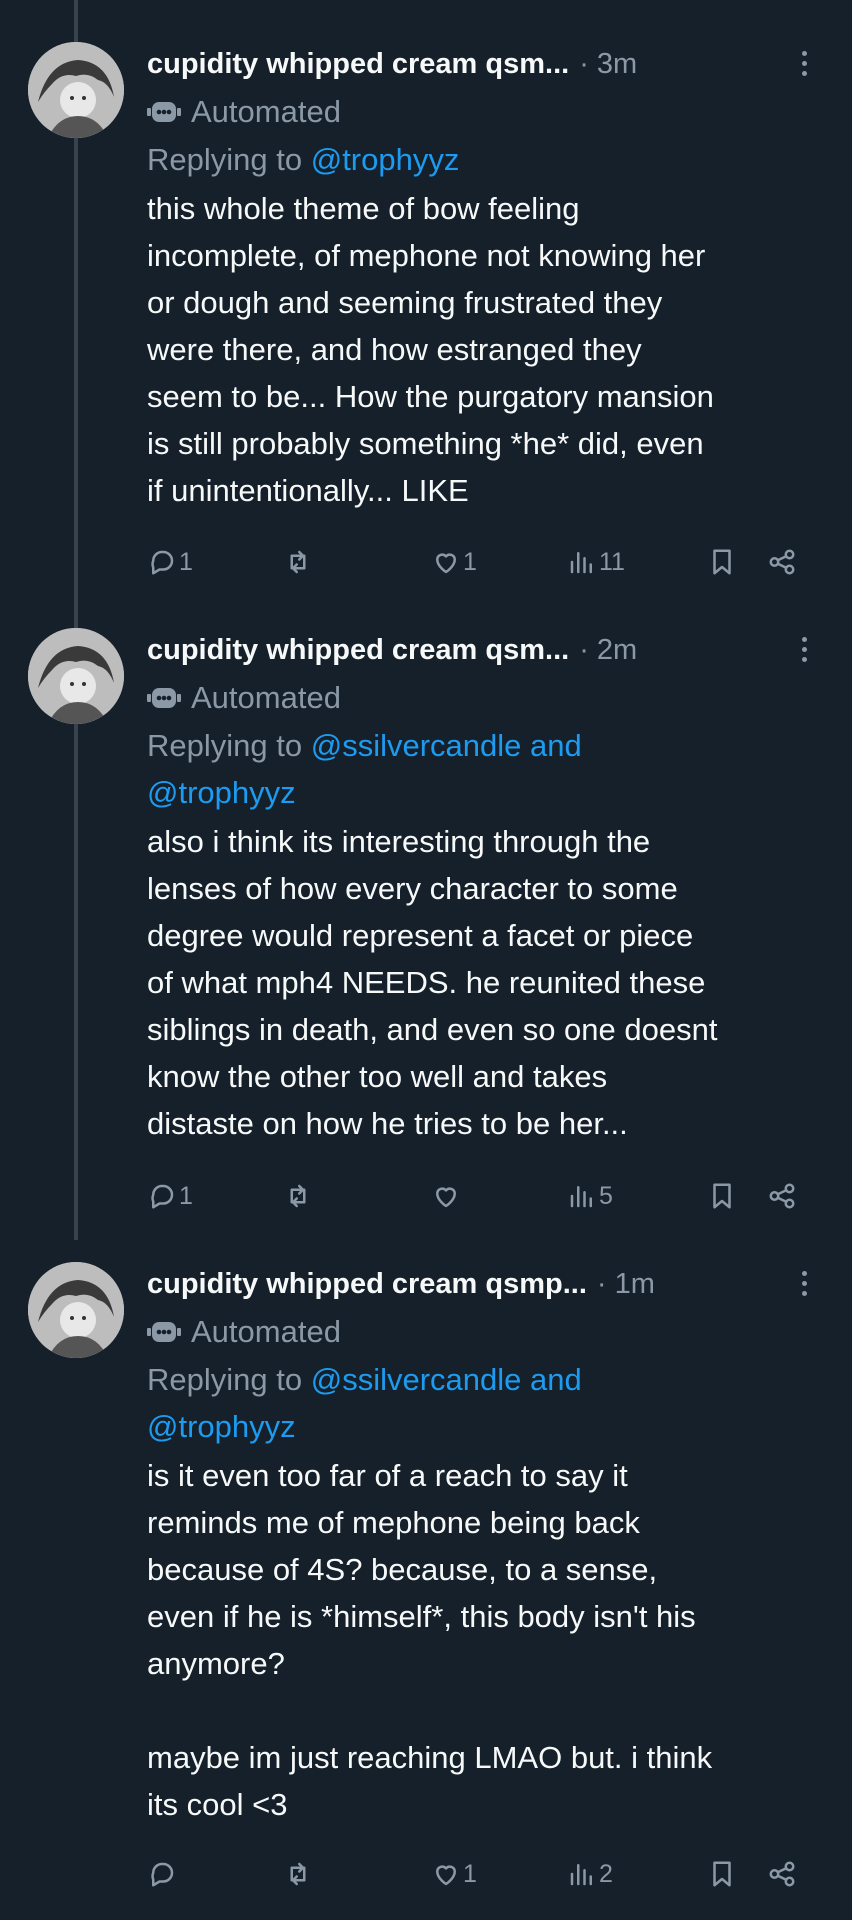 The image size is (852, 1920). Describe the element at coordinates (606, 1195) in the screenshot. I see `views-count: 5` at that location.